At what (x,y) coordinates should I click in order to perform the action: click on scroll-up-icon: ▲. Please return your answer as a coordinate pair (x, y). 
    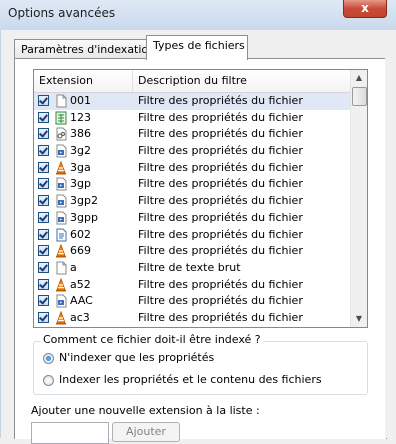
    Looking at the image, I should click on (359, 78).